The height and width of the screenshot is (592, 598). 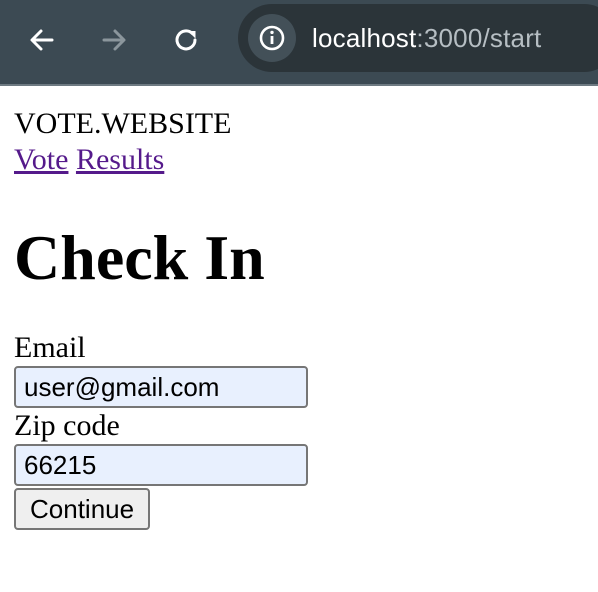 I want to click on url-text: localhost:3000/start, so click(x=426, y=38).